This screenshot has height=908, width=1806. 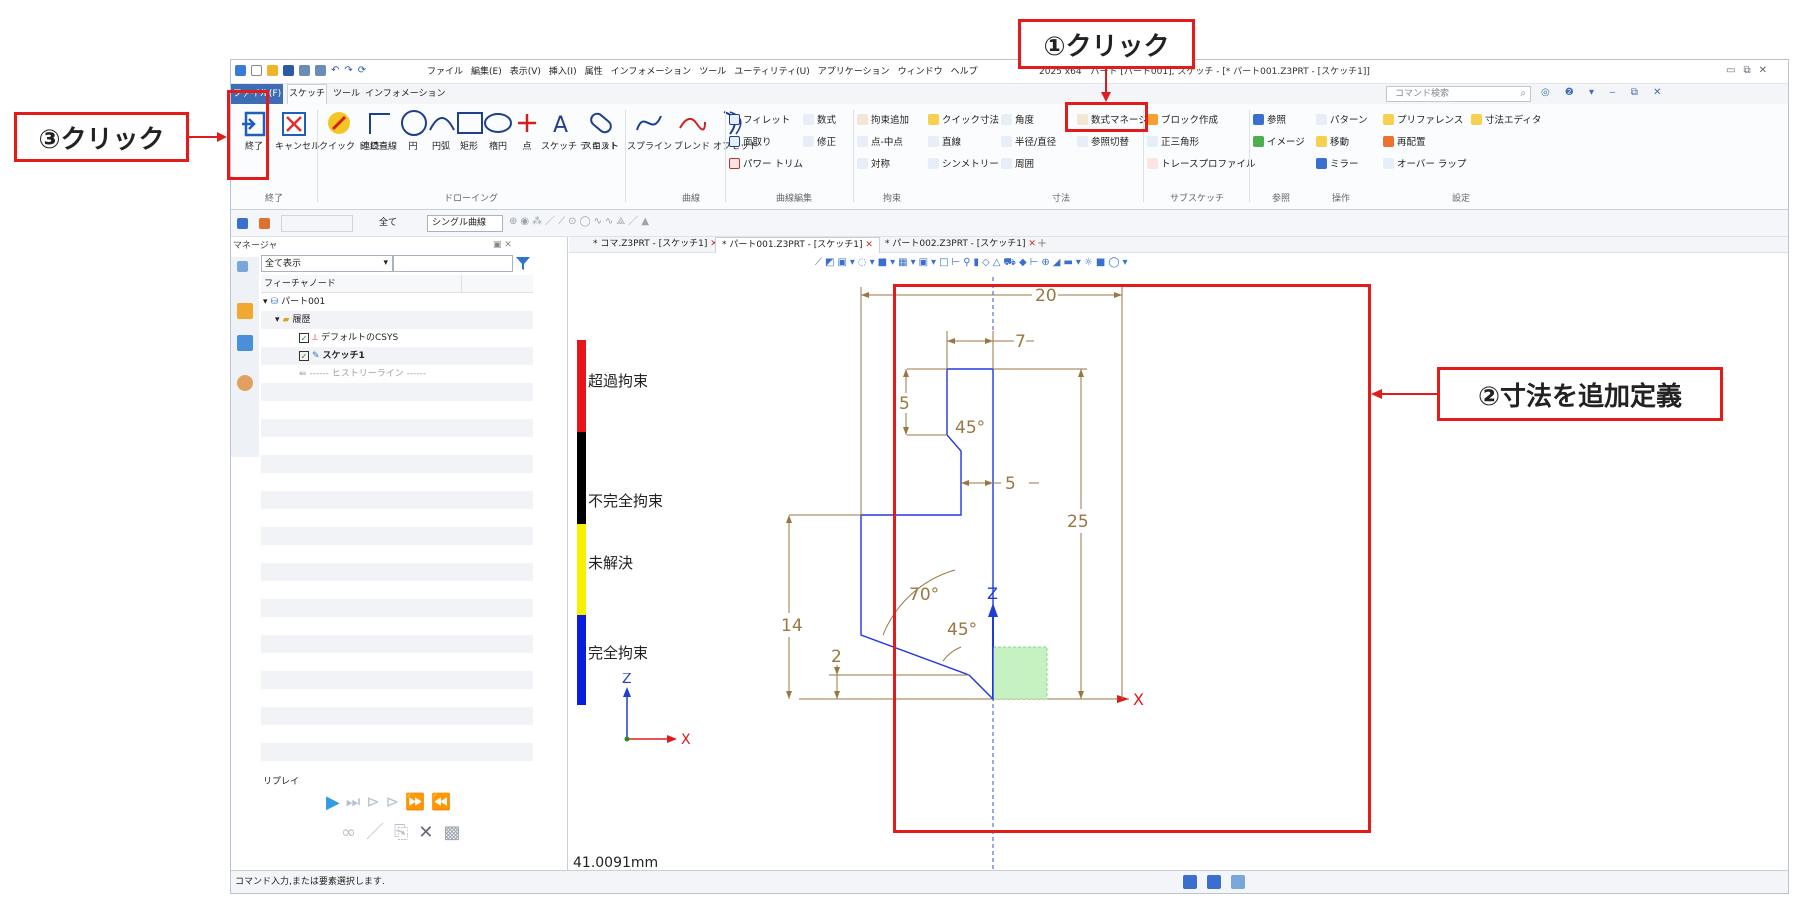 I want to click on polyline-button: 連続直線, so click(x=379, y=130).